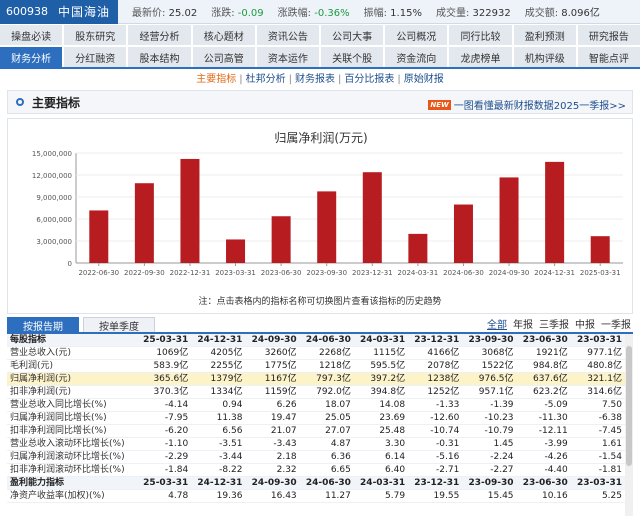 This screenshot has height=516, width=640. Describe the element at coordinates (272, 353) in the screenshot. I see `table-cell: 3260亿` at that location.